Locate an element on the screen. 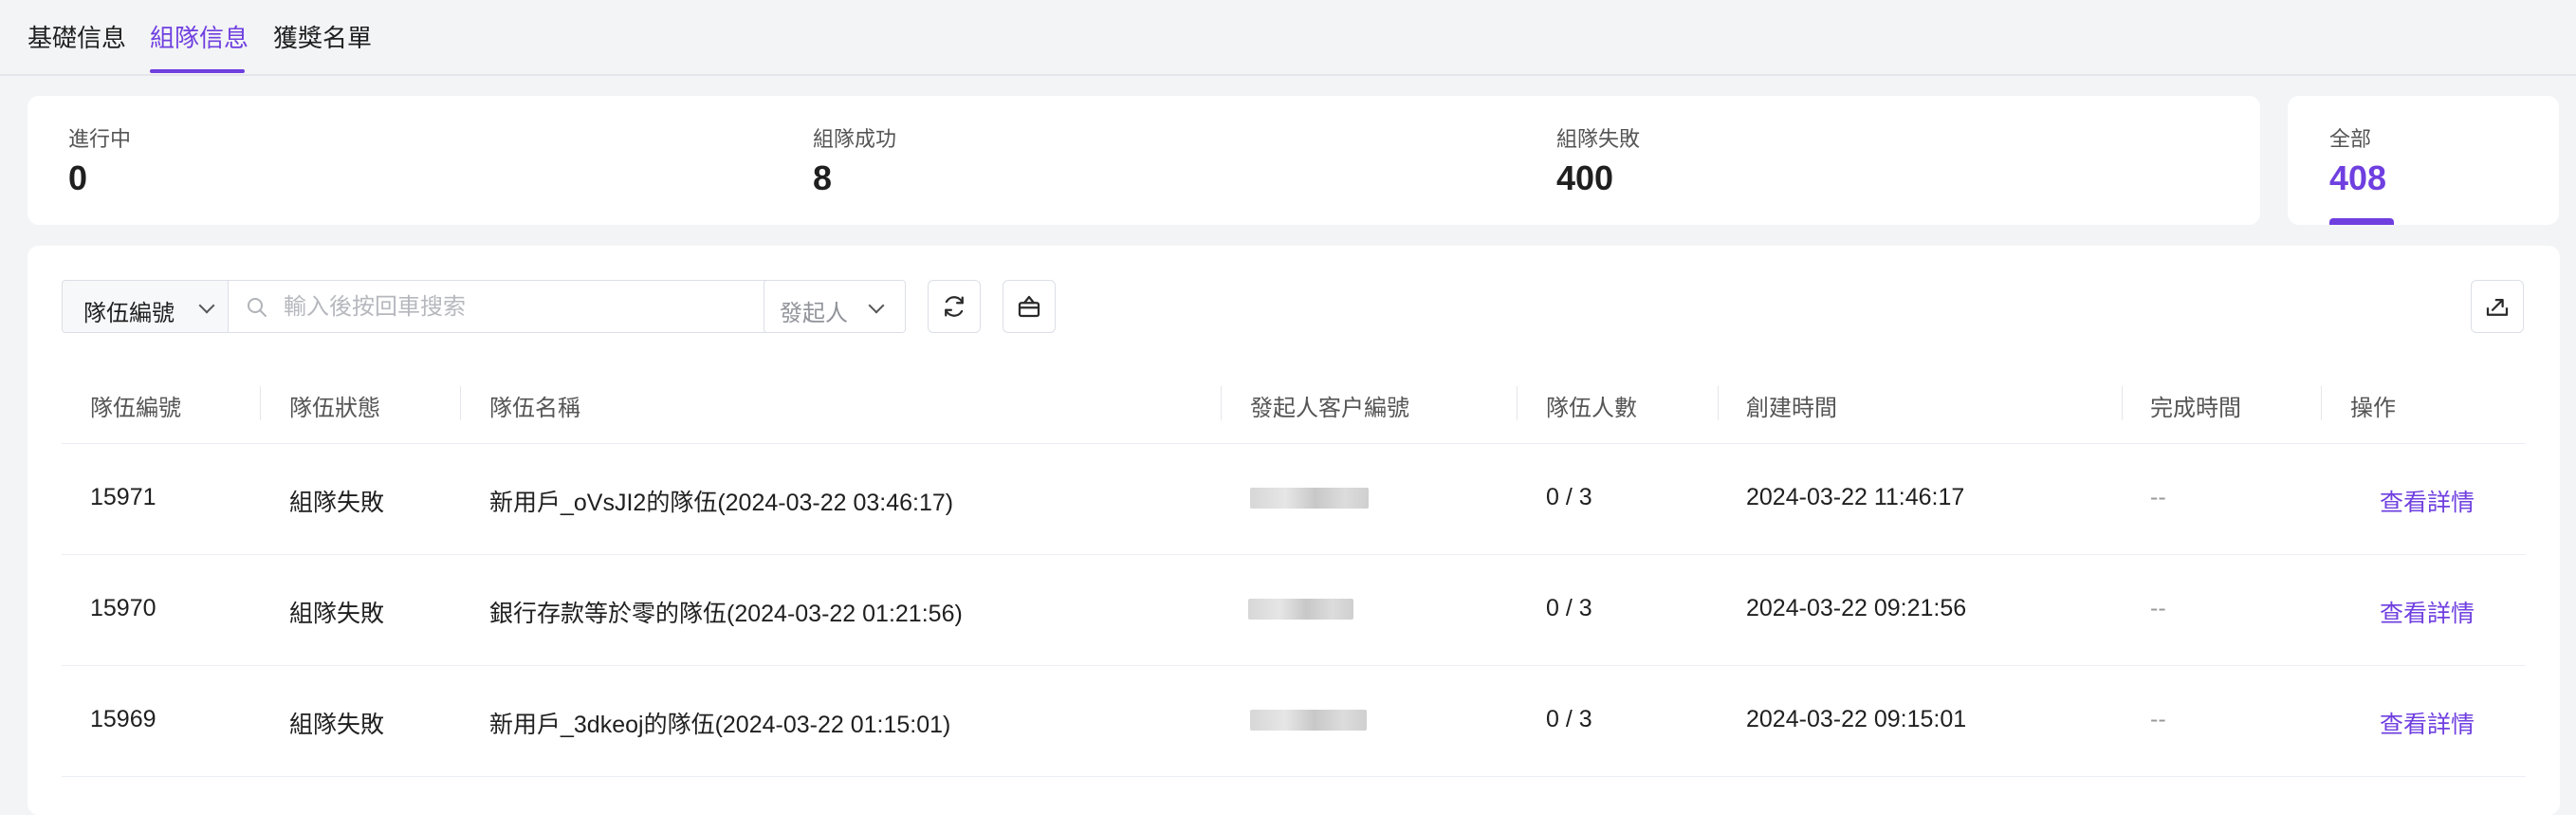  cell-created-time: 2024-03-22 09:15:01 is located at coordinates (1856, 719).